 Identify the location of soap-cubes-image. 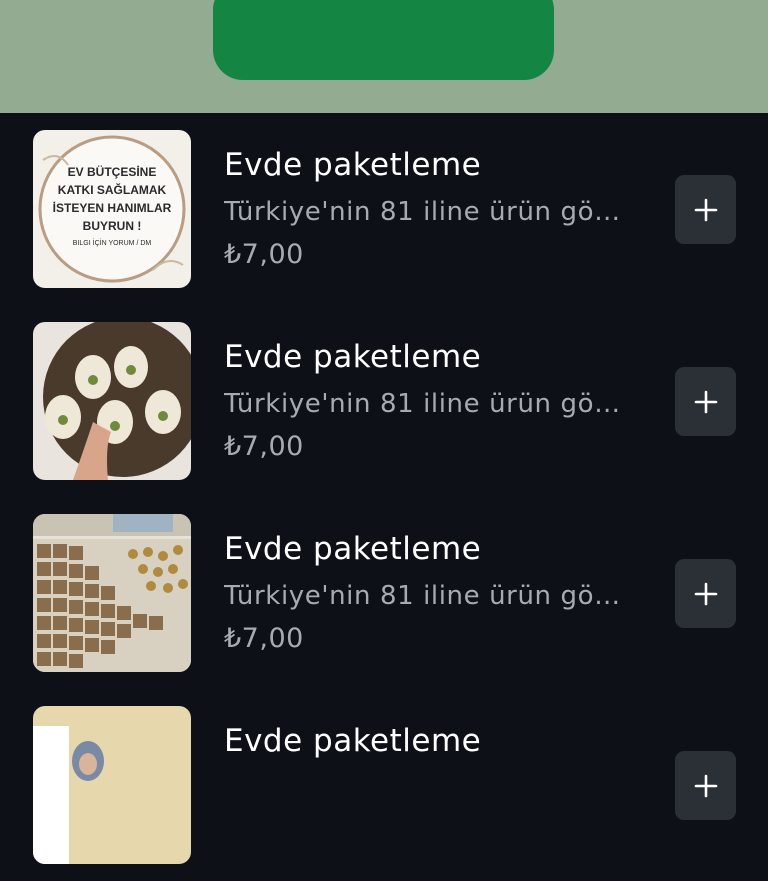
(112, 593).